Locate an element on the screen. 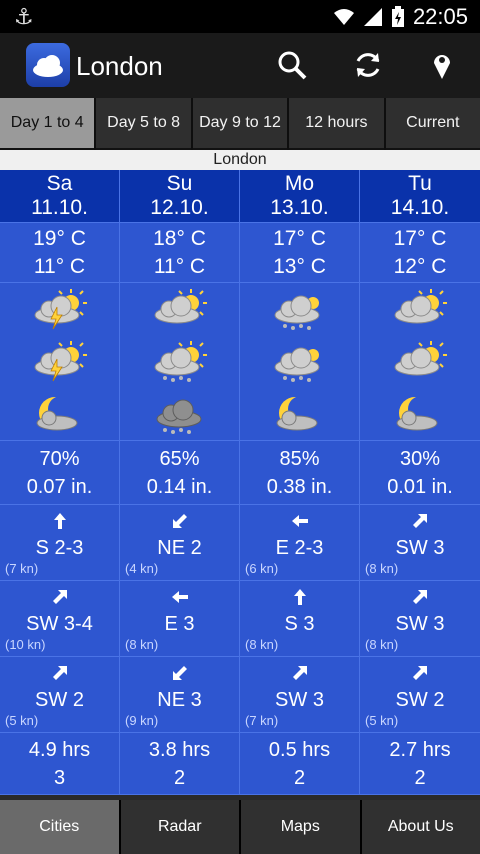 The height and width of the screenshot is (854, 480). location-button is located at coordinates (442, 65).